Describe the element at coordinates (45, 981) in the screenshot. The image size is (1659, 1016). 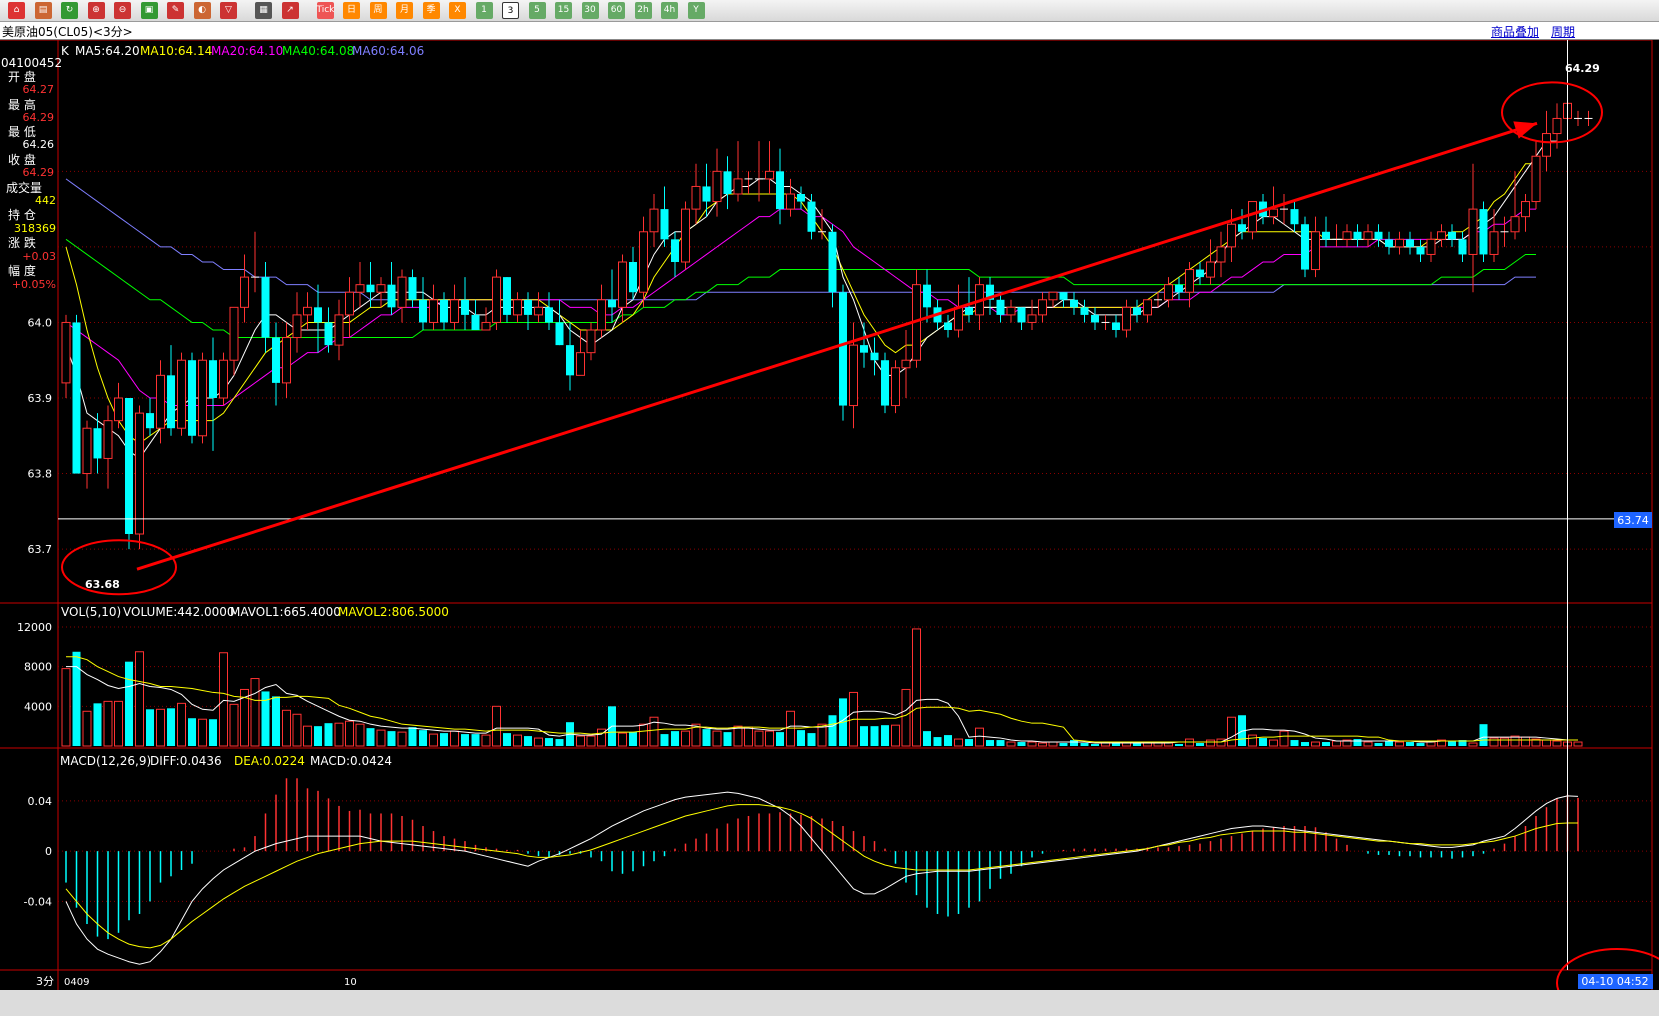
I see `period-label: 3分` at that location.